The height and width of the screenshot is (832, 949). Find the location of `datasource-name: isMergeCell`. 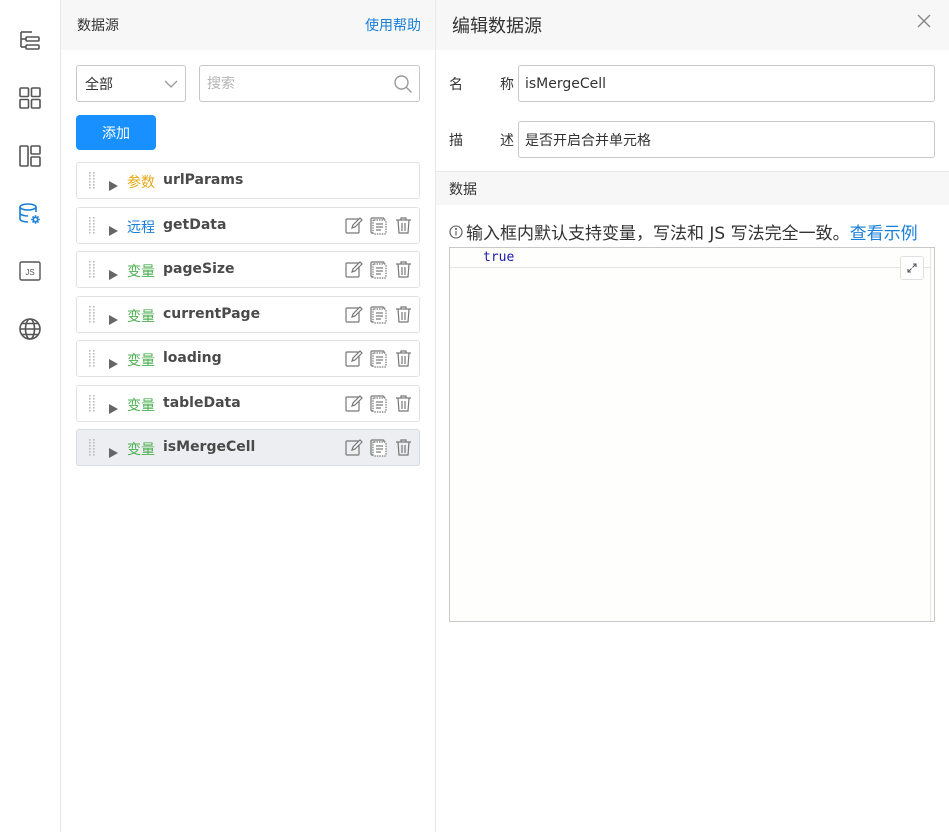

datasource-name: isMergeCell is located at coordinates (209, 447).